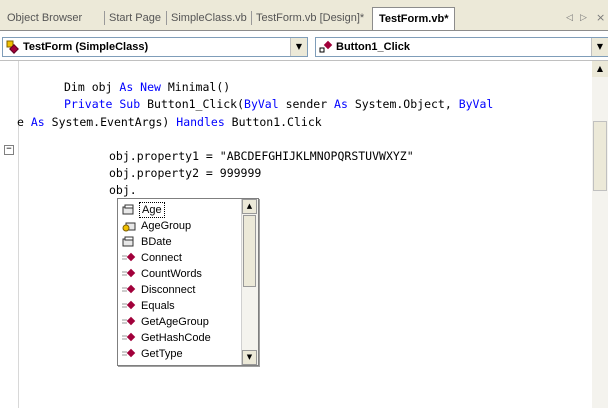 The image size is (608, 408). What do you see at coordinates (583, 18) in the screenshot?
I see `tab-scroll-right-icon: ▷` at bounding box center [583, 18].